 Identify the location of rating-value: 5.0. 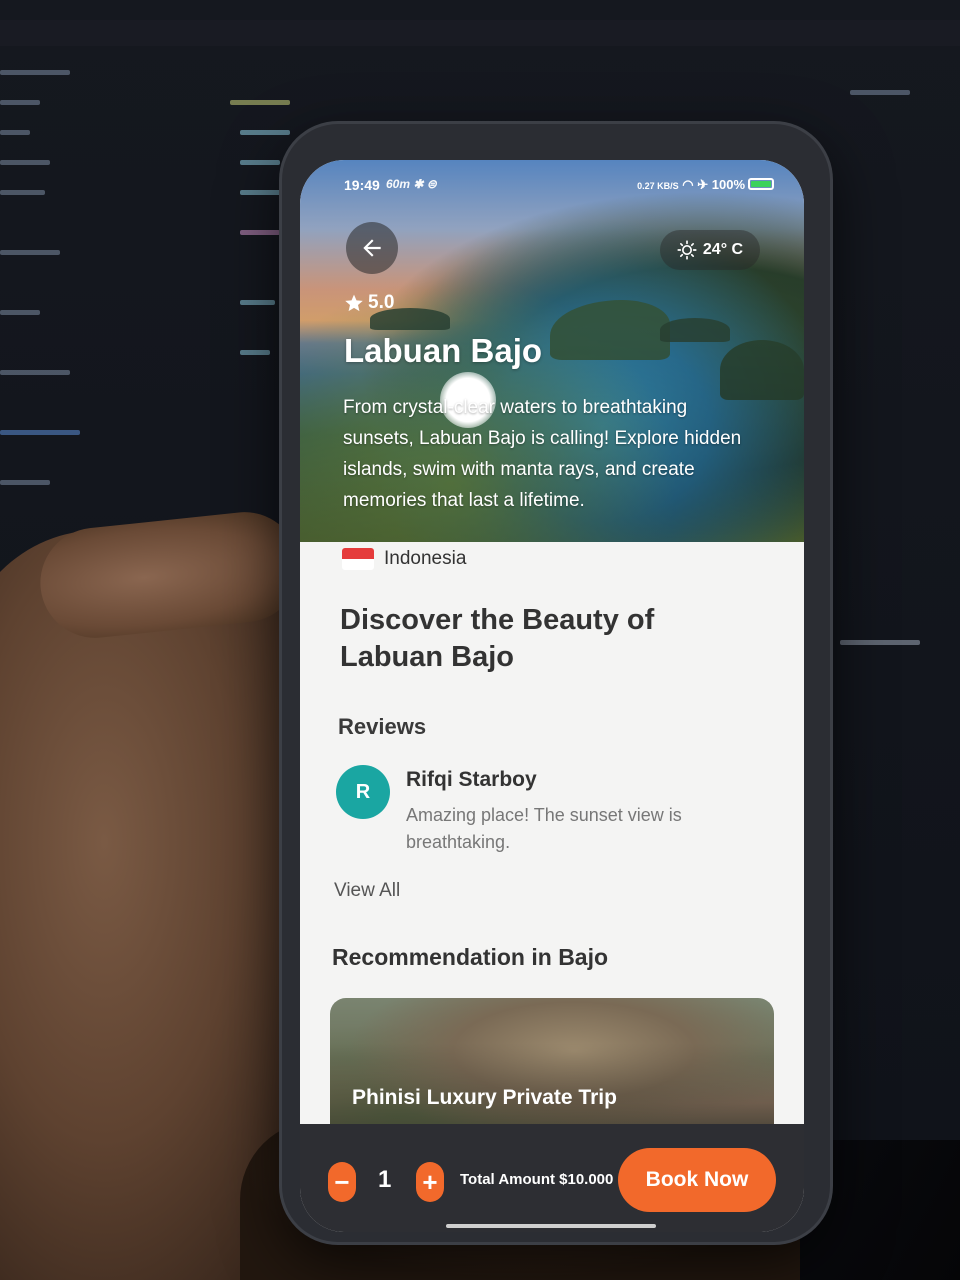
(381, 302).